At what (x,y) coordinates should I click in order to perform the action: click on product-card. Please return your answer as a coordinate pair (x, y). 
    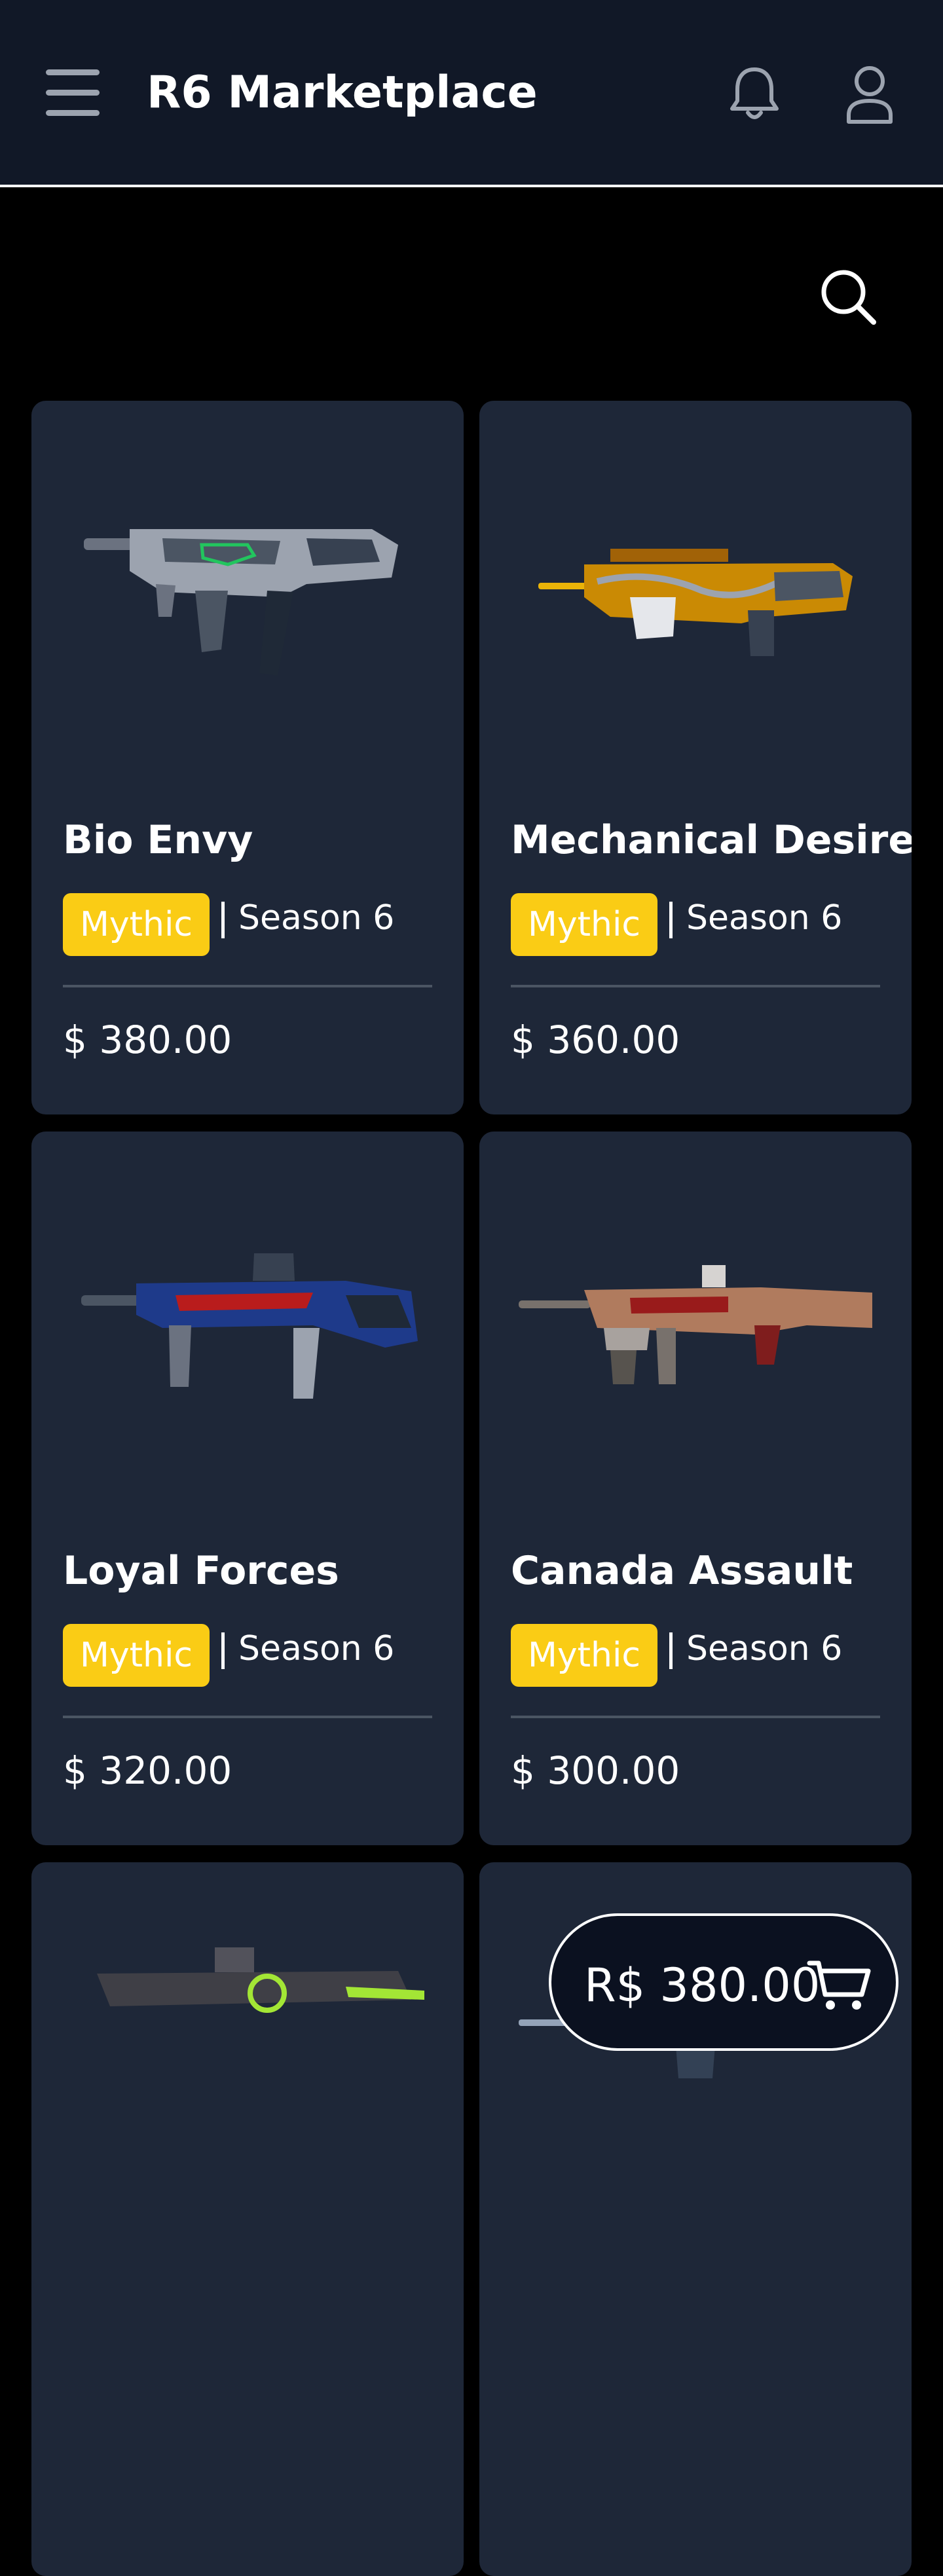
    Looking at the image, I should click on (247, 2219).